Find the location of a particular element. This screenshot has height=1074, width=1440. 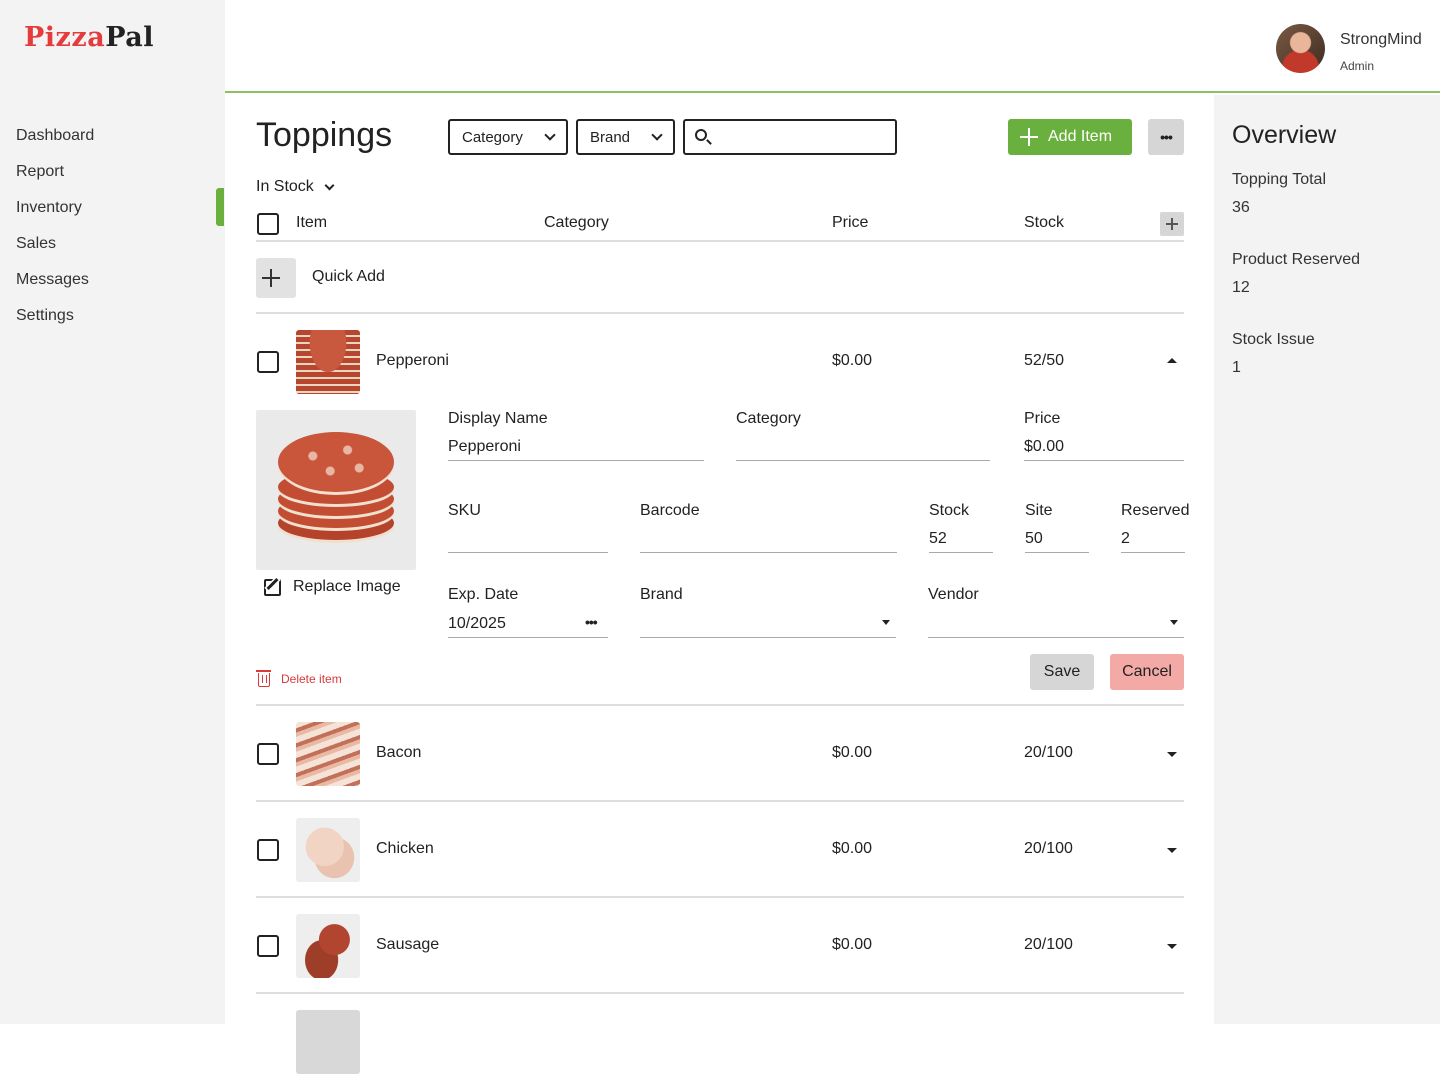

stock-label: Stock is located at coordinates (949, 510).